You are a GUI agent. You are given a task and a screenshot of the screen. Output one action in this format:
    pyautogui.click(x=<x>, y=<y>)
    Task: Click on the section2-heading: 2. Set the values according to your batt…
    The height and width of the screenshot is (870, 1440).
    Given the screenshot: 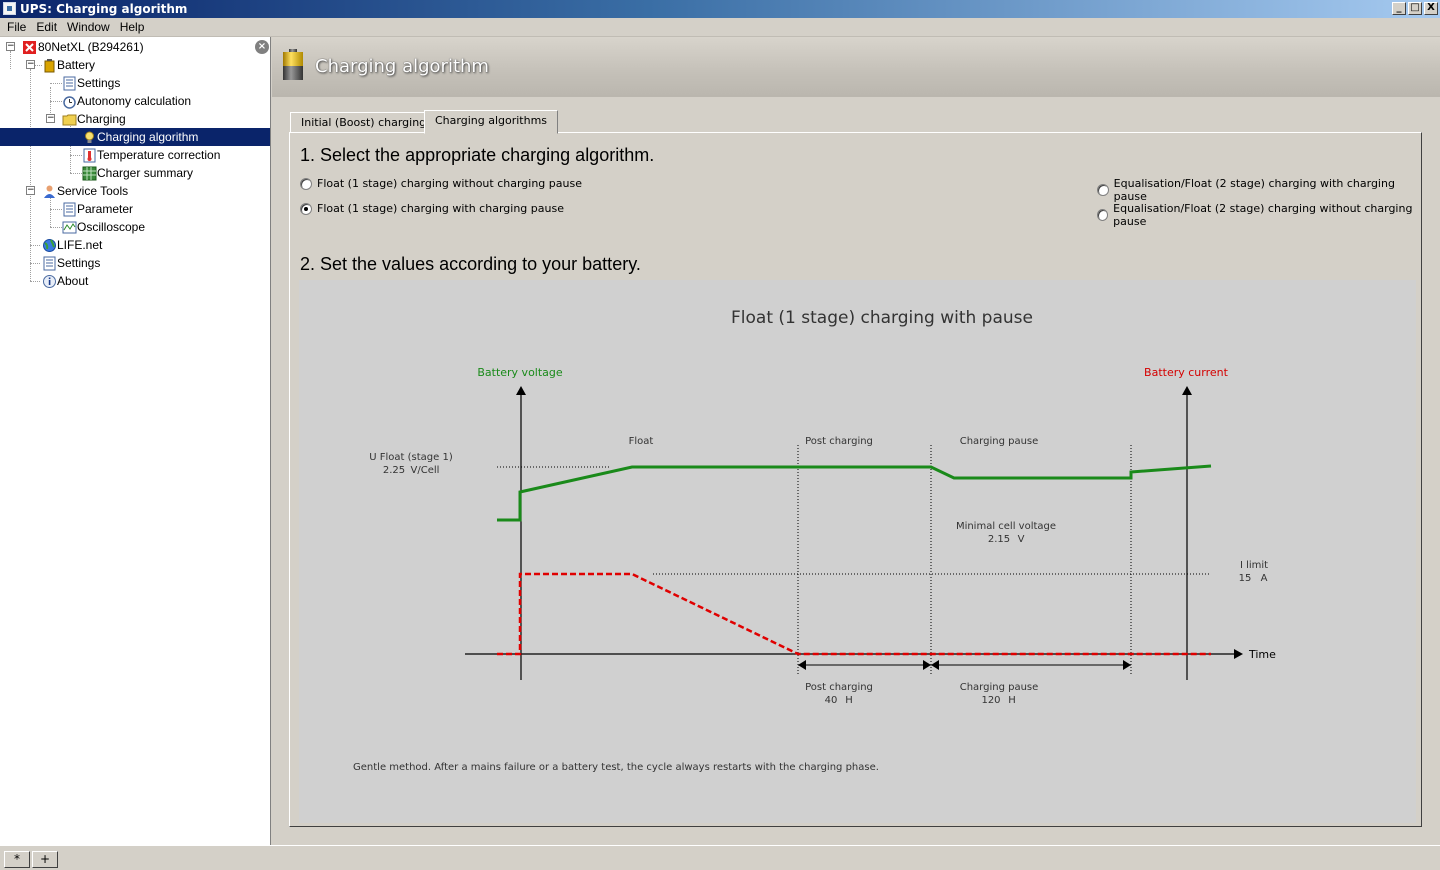 What is the action you would take?
    pyautogui.click(x=470, y=264)
    